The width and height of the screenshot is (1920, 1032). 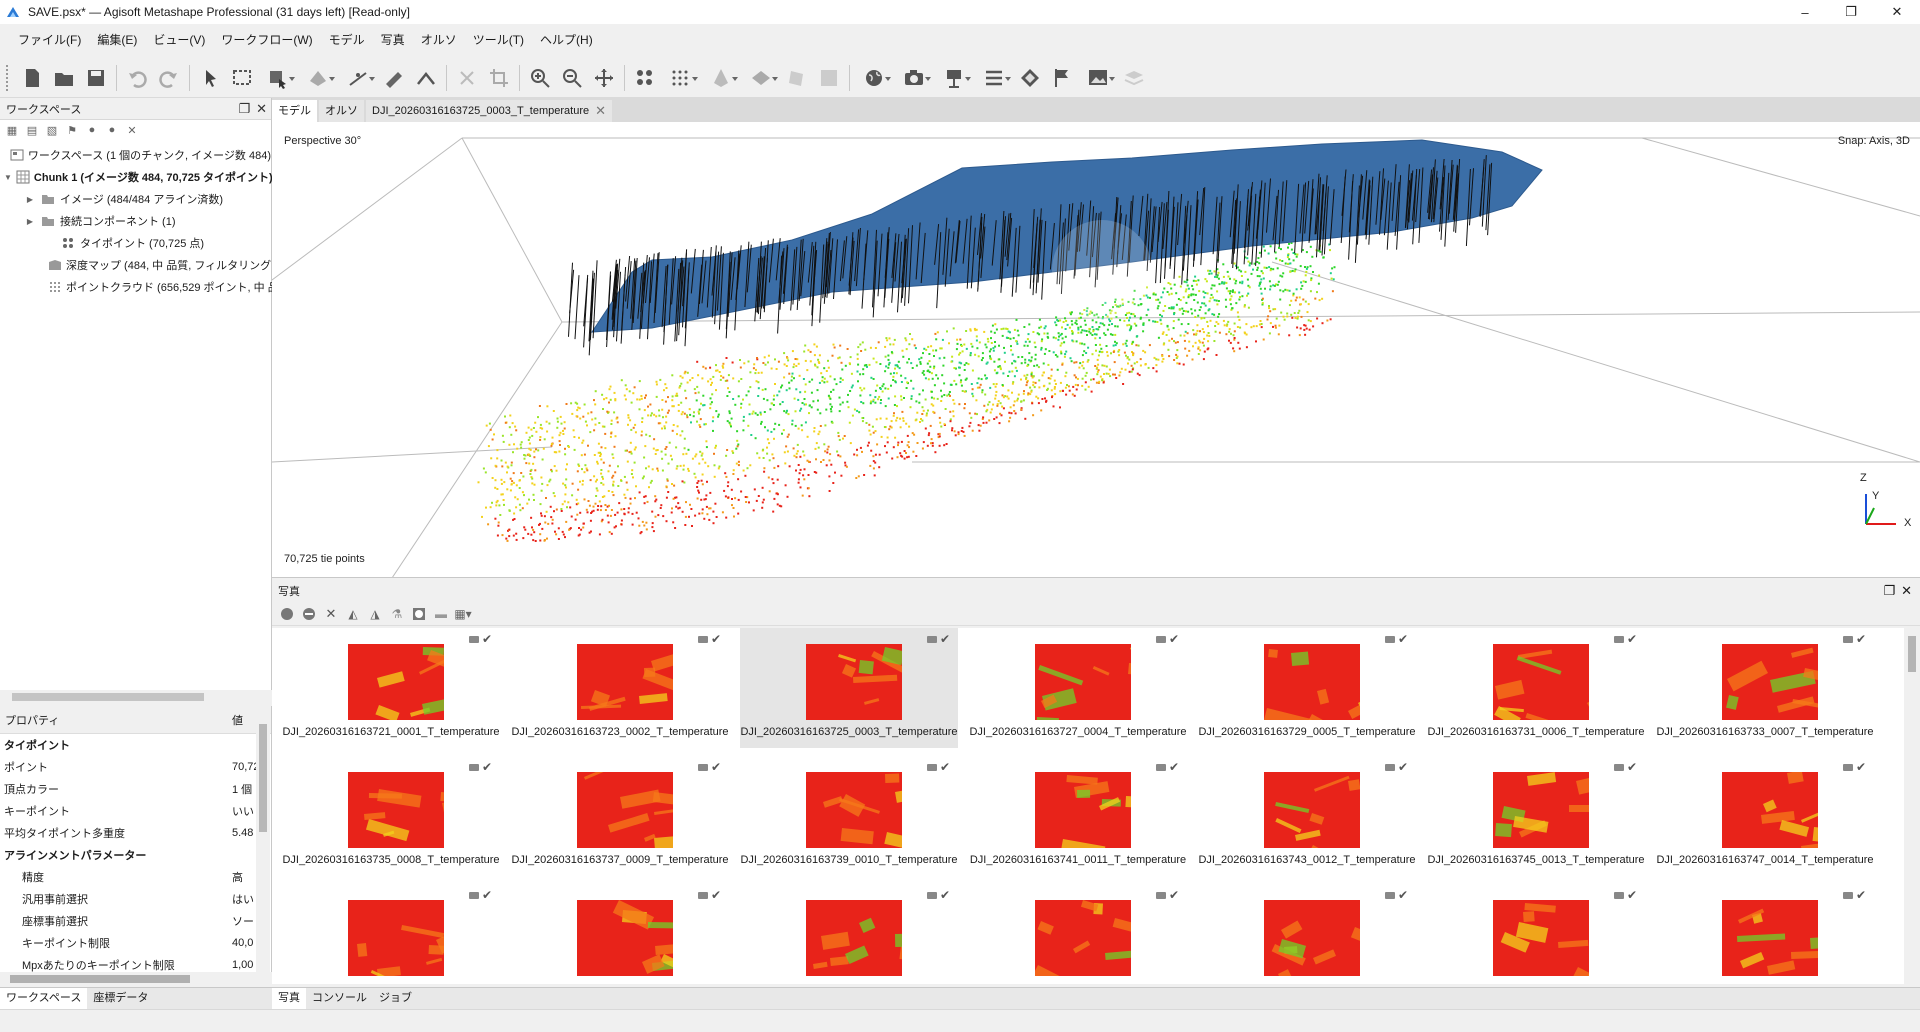 I want to click on photo-thumbnail: ✔ DJI_20260316163729_0005_T_temperature, so click(x=1307, y=688).